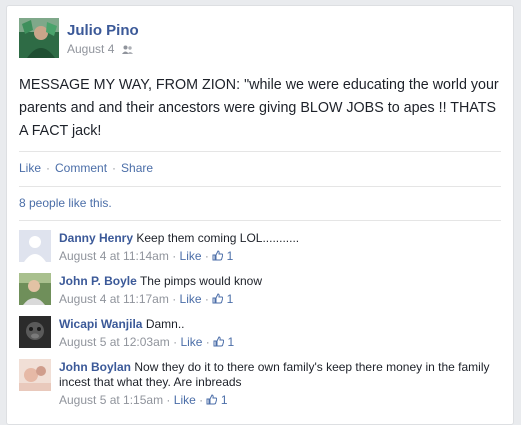  What do you see at coordinates (98, 281) in the screenshot?
I see `commenter-name: John P. Boyle` at bounding box center [98, 281].